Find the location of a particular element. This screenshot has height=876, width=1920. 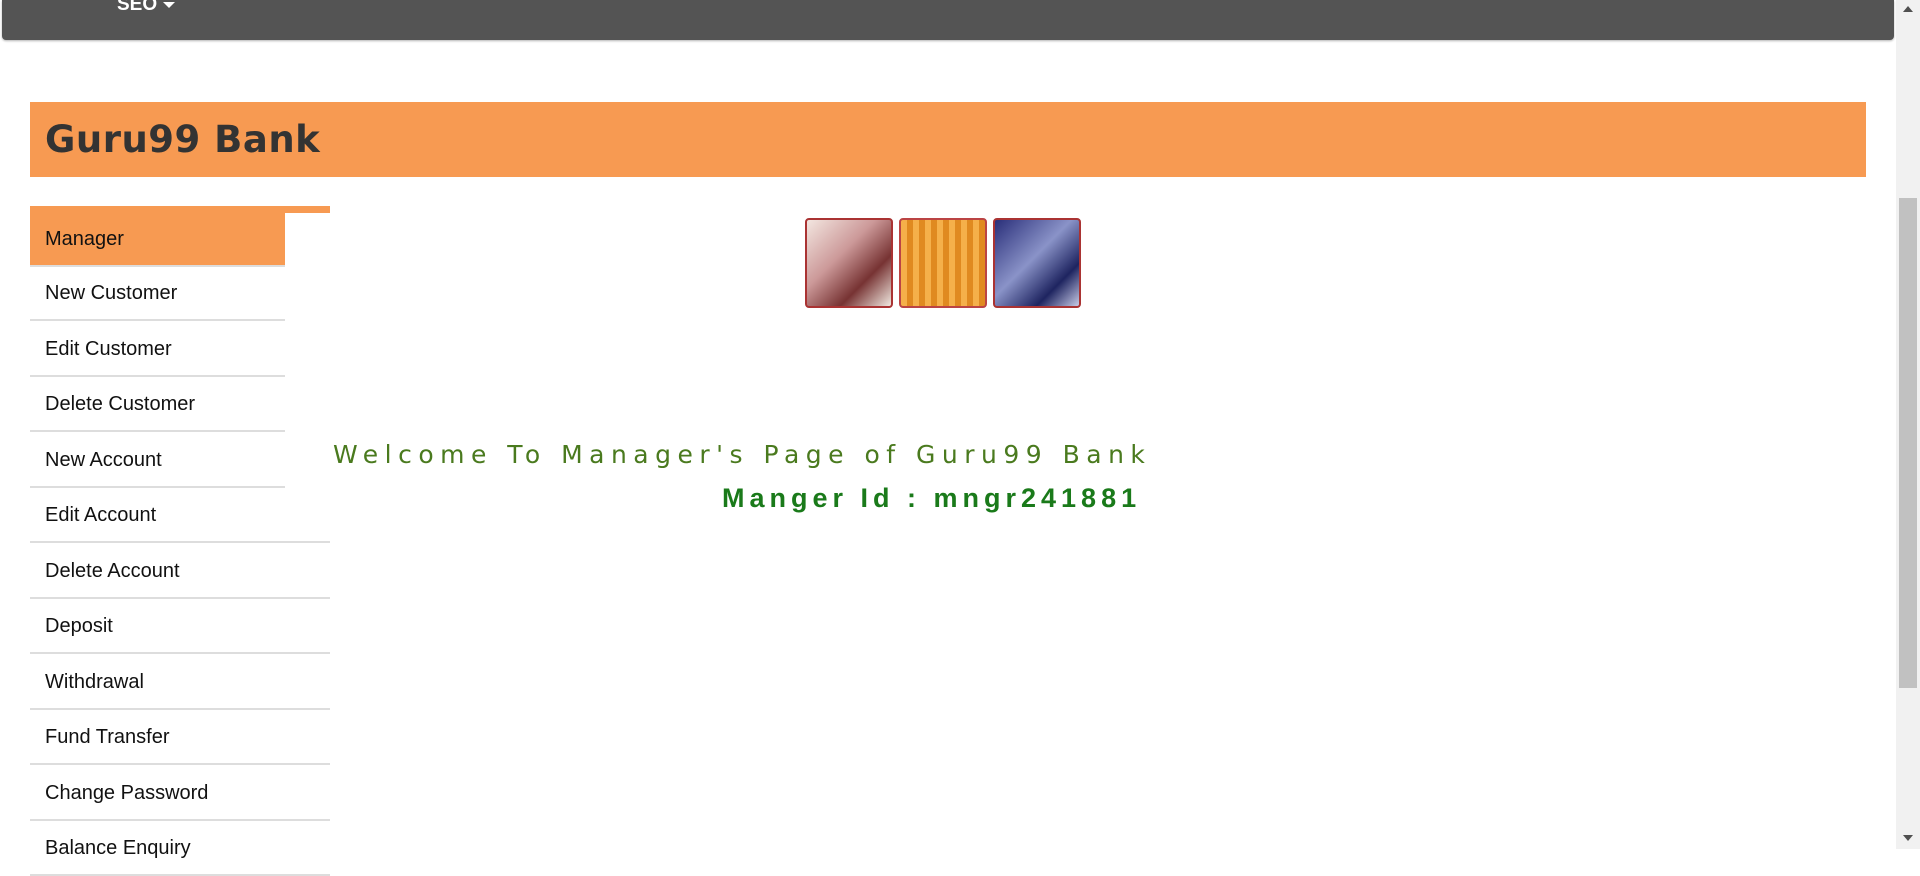

menu-item-label: Deposit is located at coordinates (79, 625).